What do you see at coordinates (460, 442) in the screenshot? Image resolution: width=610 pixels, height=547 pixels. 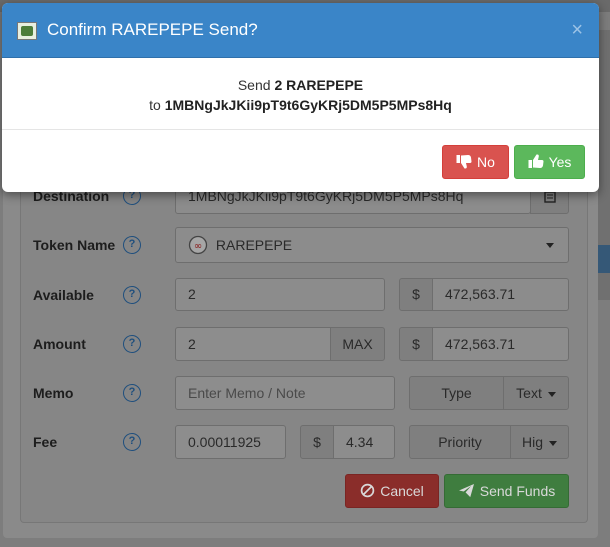 I see `fee-priority-label: Priority` at bounding box center [460, 442].